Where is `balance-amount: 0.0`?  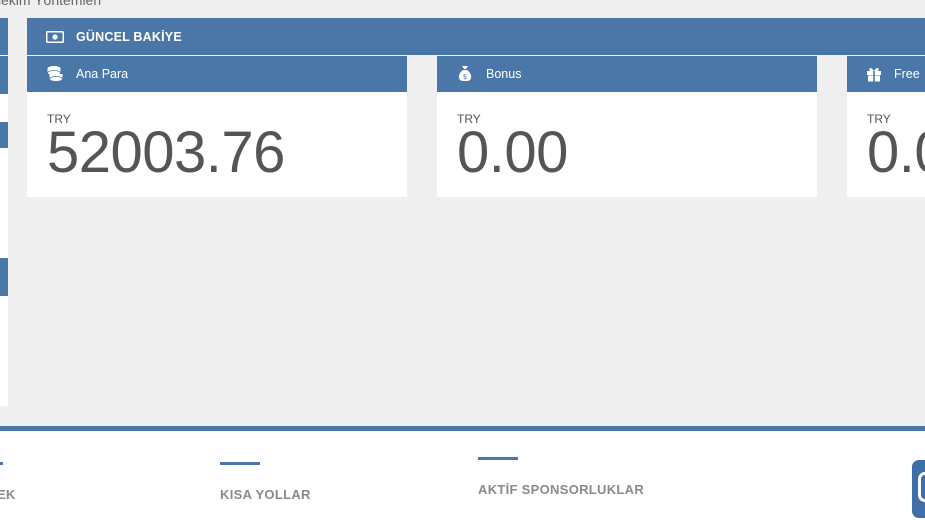
balance-amount: 0.0 is located at coordinates (896, 152).